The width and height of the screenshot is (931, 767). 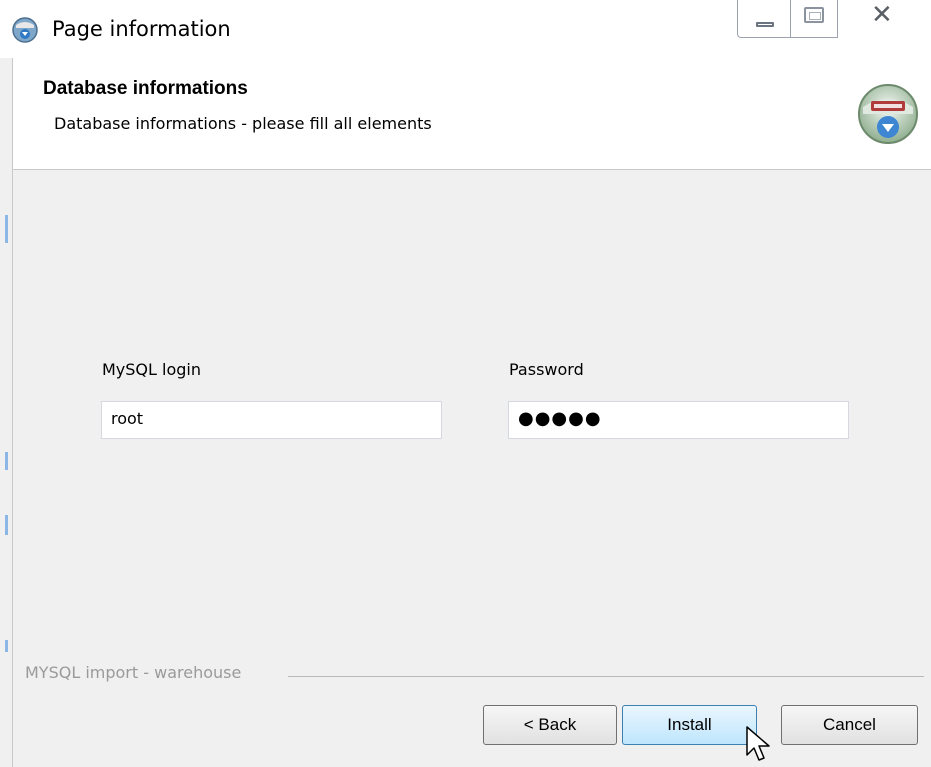 I want to click on cancel-button: Cancel, so click(x=849, y=725).